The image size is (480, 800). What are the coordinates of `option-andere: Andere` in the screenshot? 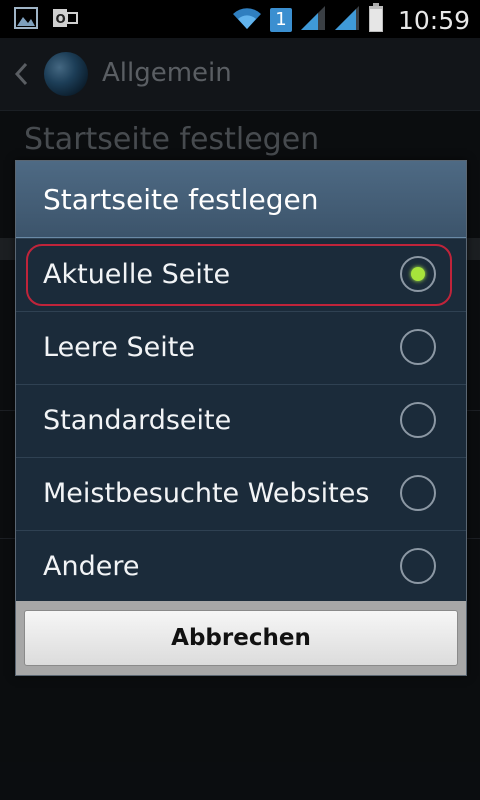 It's located at (241, 566).